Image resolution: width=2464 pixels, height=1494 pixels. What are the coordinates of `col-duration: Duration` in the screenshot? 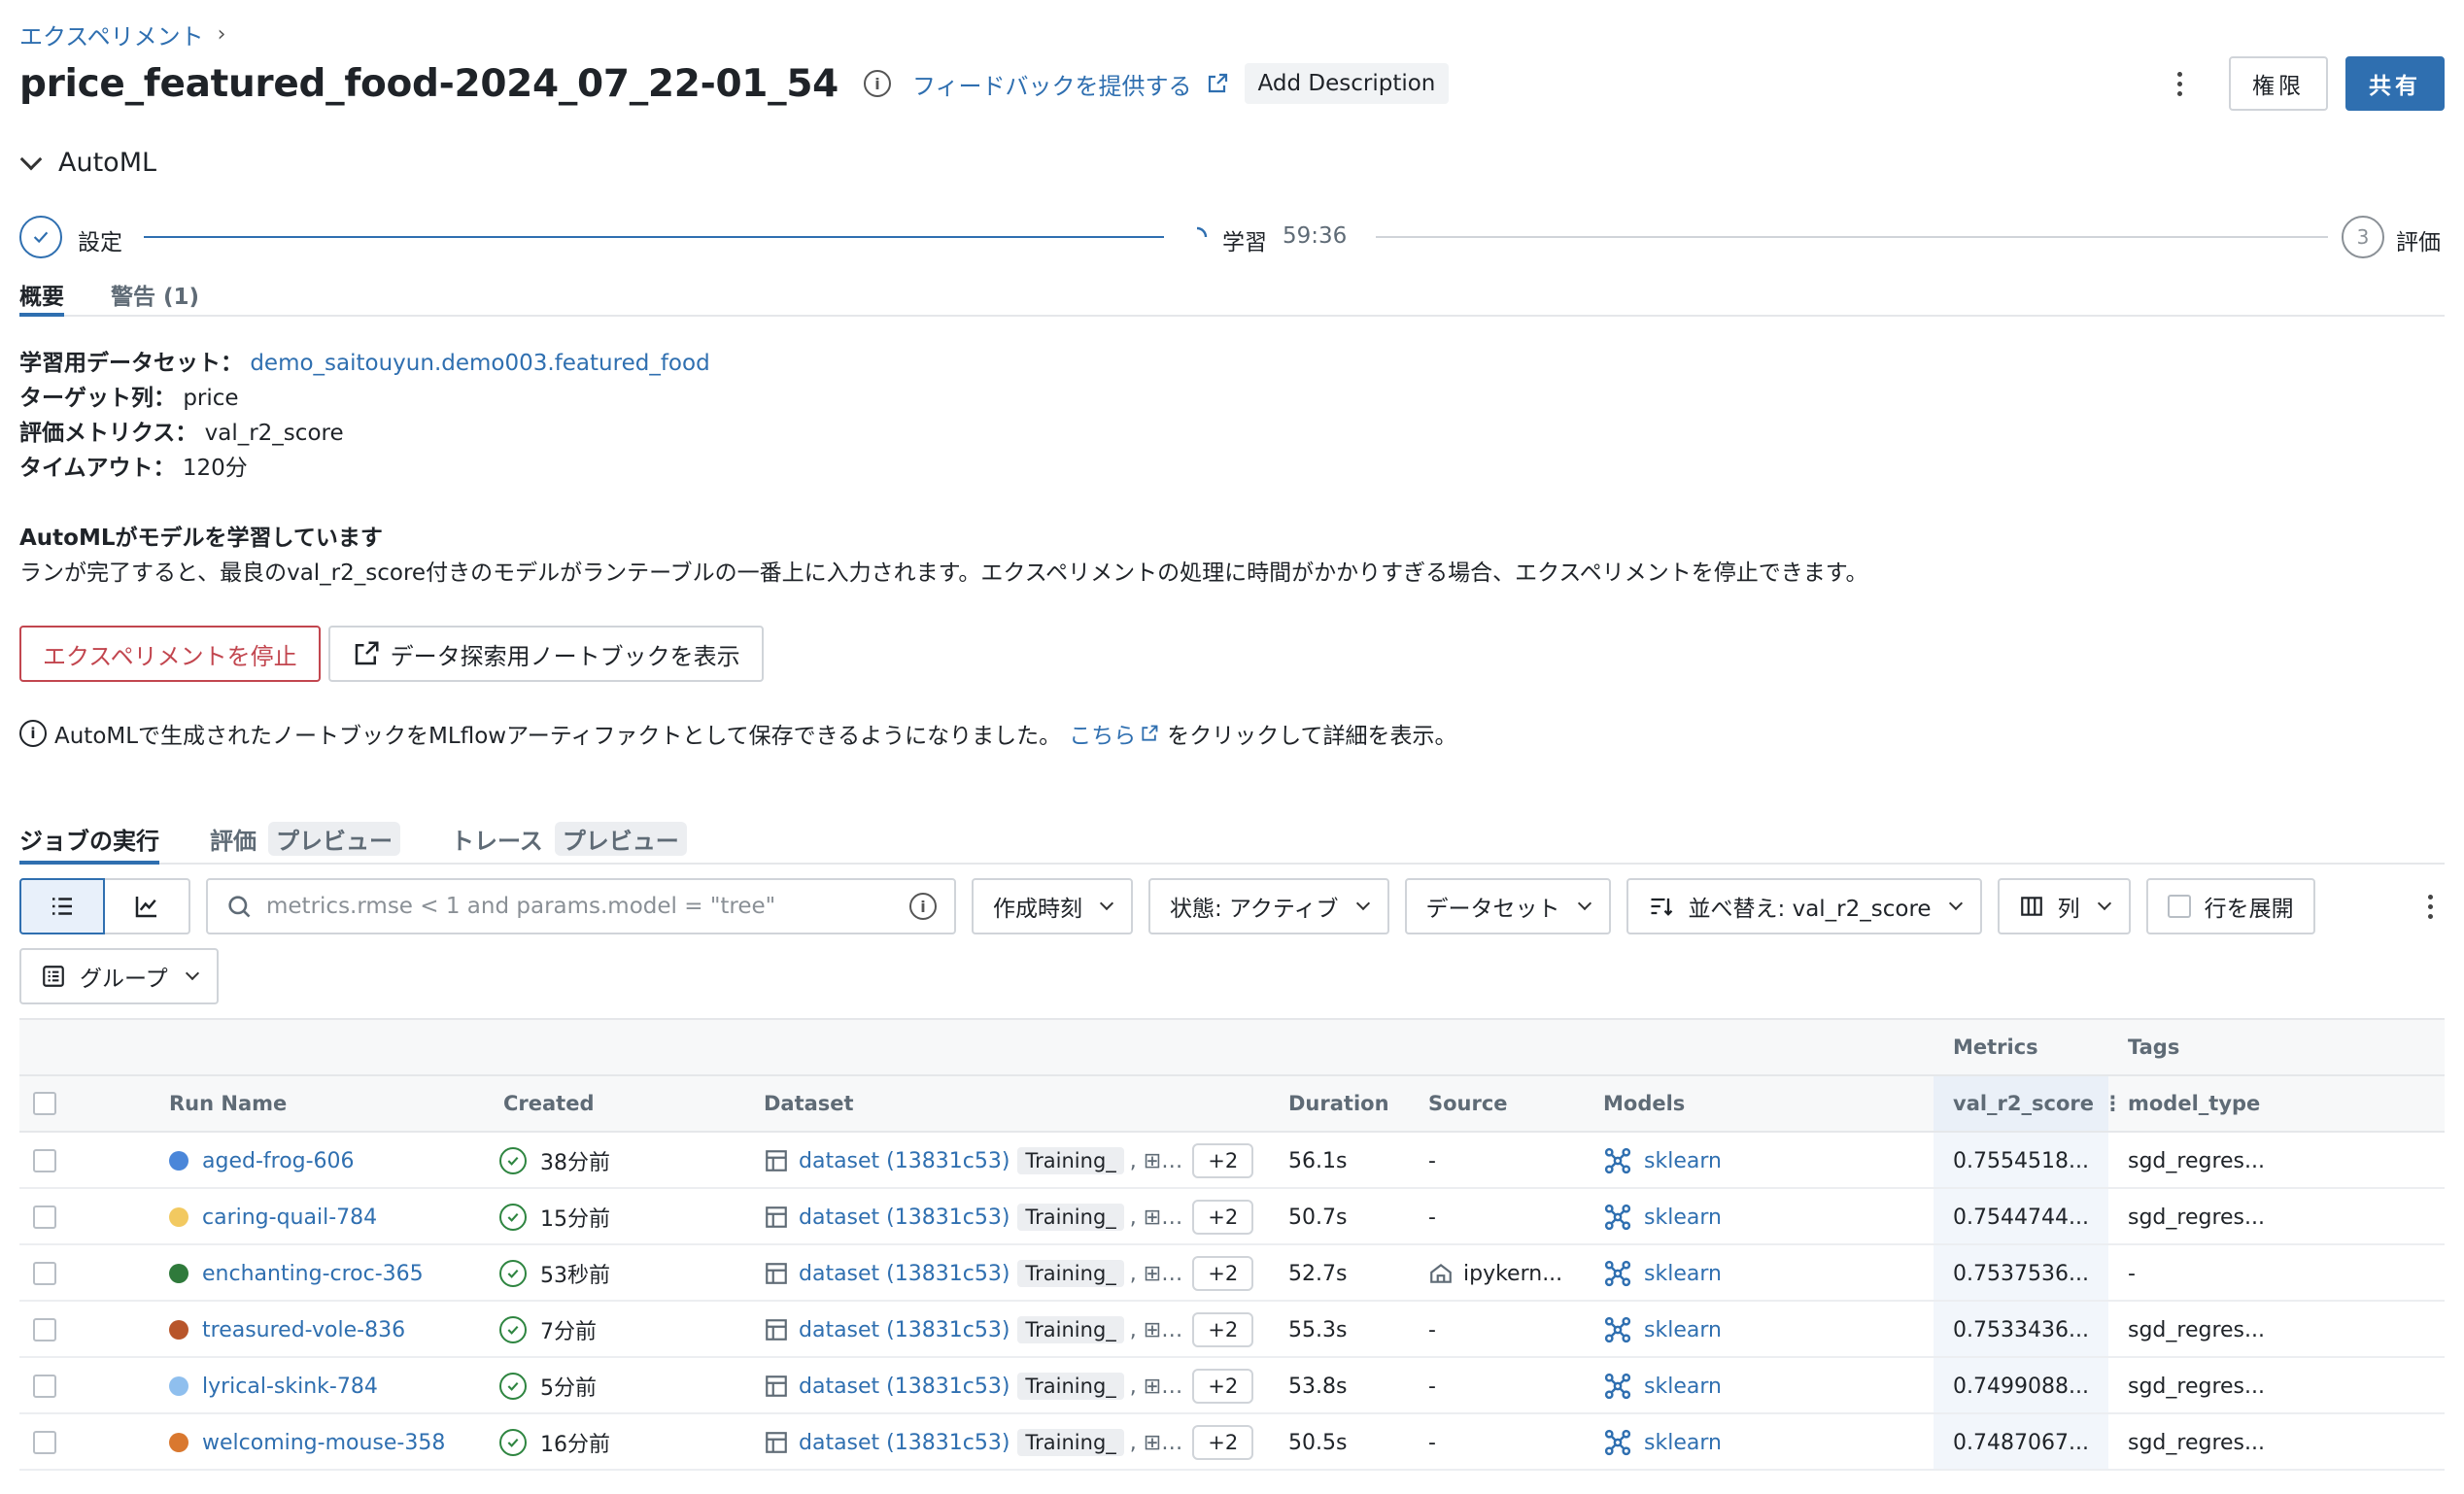 It's located at (1338, 1103).